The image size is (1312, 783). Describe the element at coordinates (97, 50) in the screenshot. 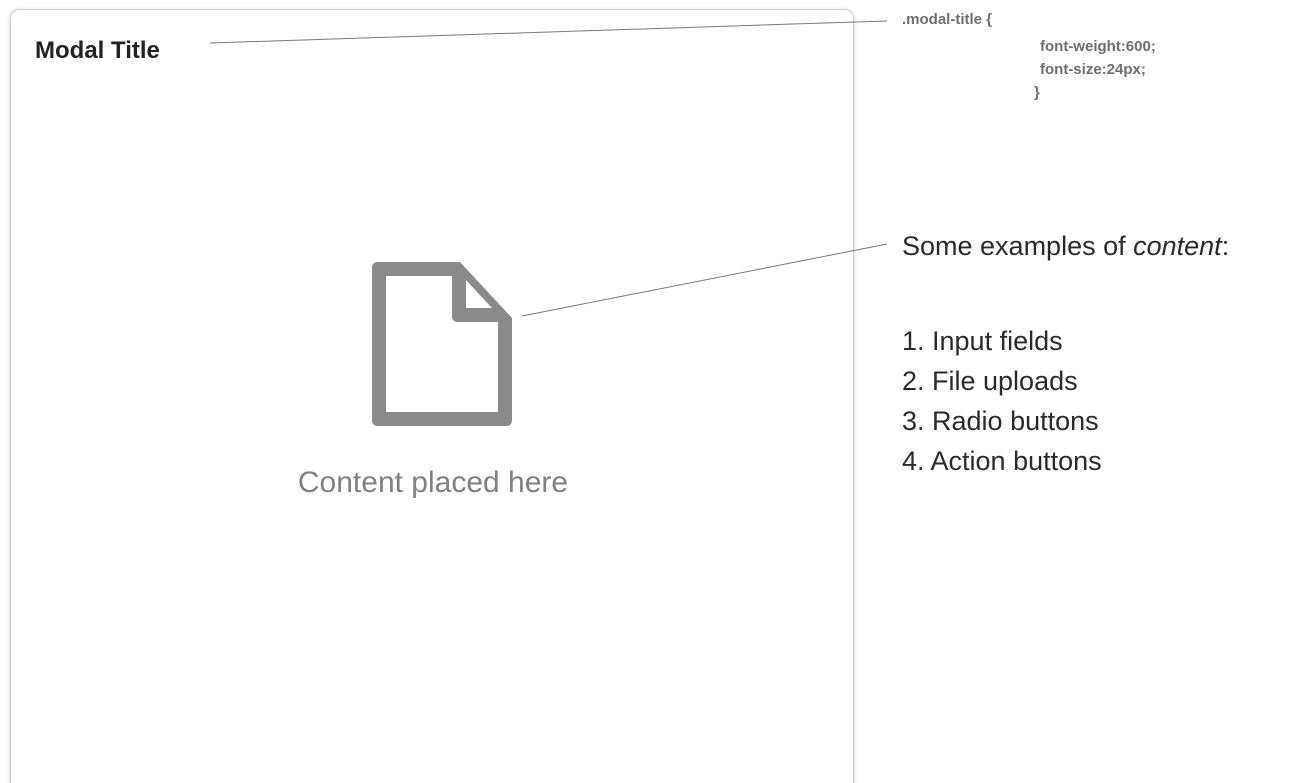

I see `modal-title: Modal Title` at that location.